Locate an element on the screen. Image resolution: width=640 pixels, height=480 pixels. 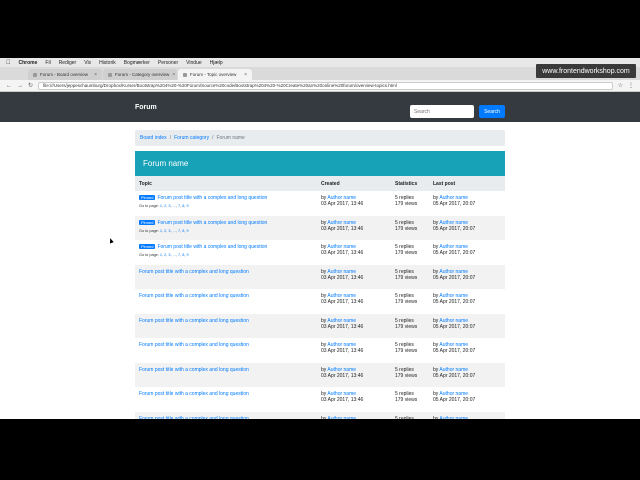
tab-label: Forum - Topic overview is located at coordinates (213, 74).